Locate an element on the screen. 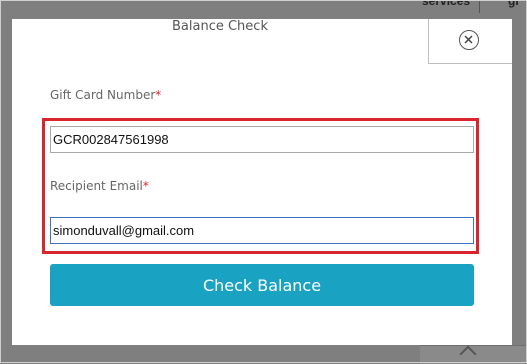  close-icon is located at coordinates (469, 40).